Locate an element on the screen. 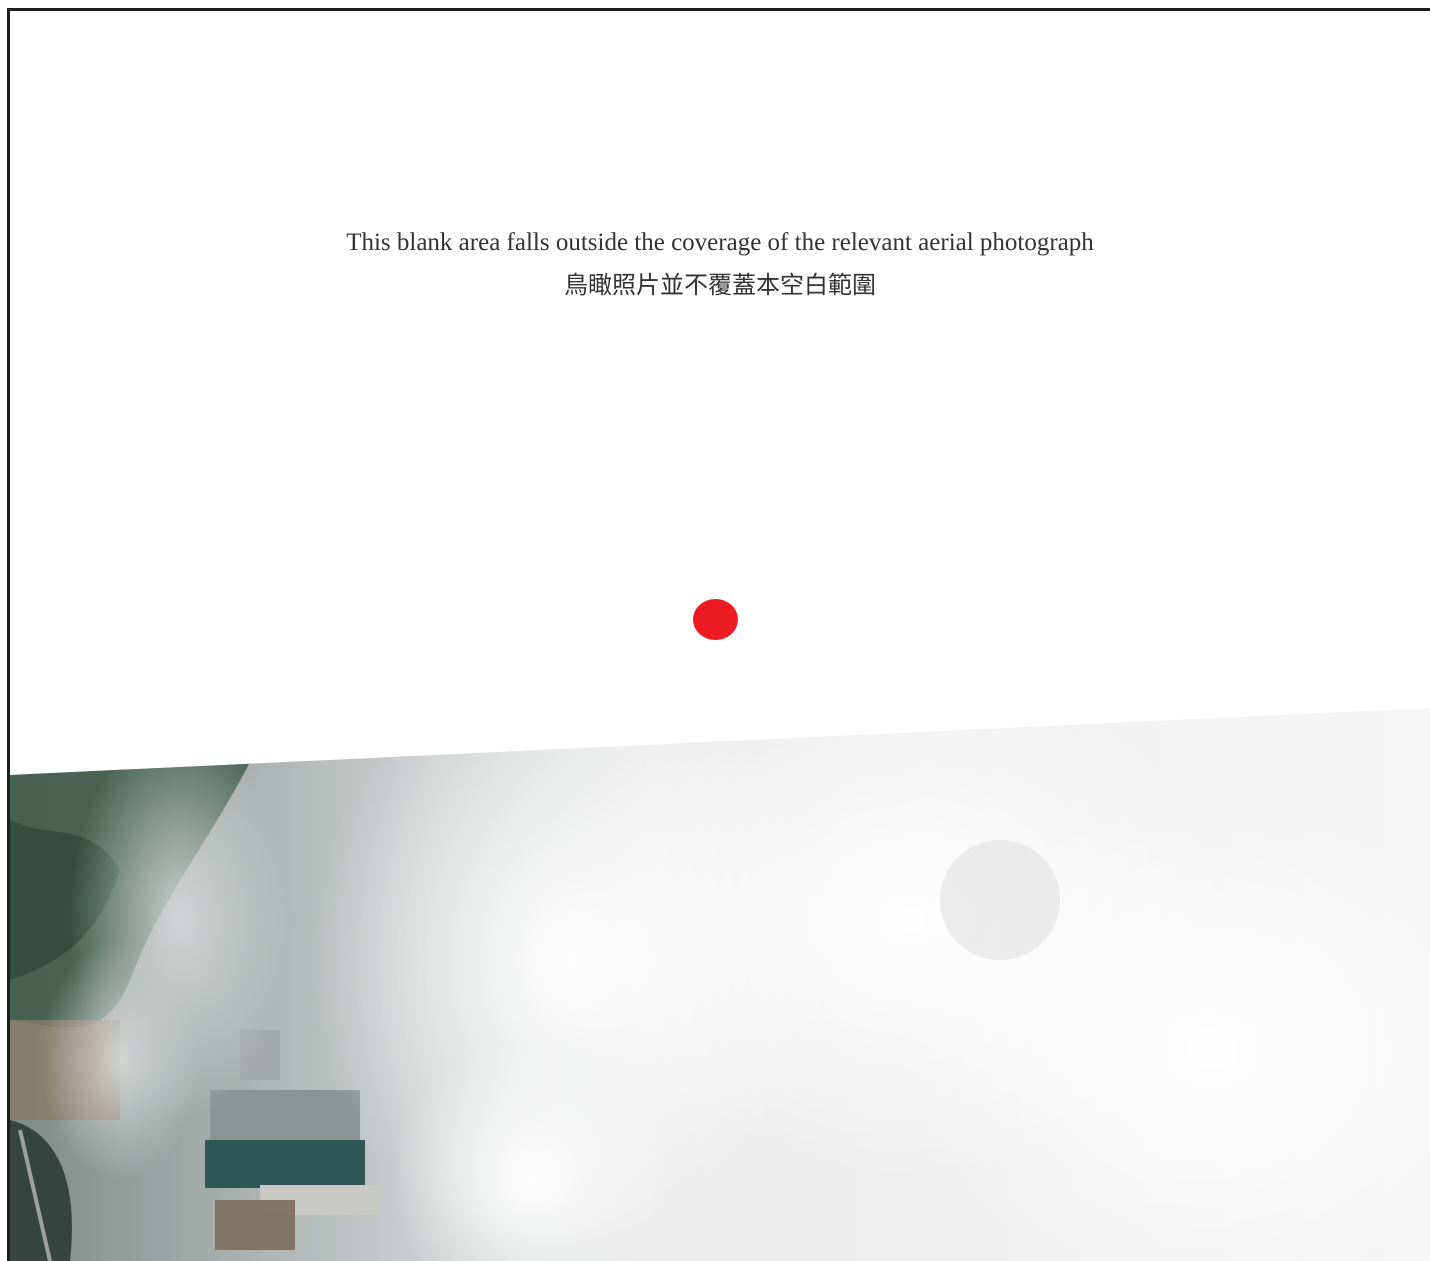 This screenshot has width=1430, height=1261. location-dot-icon is located at coordinates (715, 619).